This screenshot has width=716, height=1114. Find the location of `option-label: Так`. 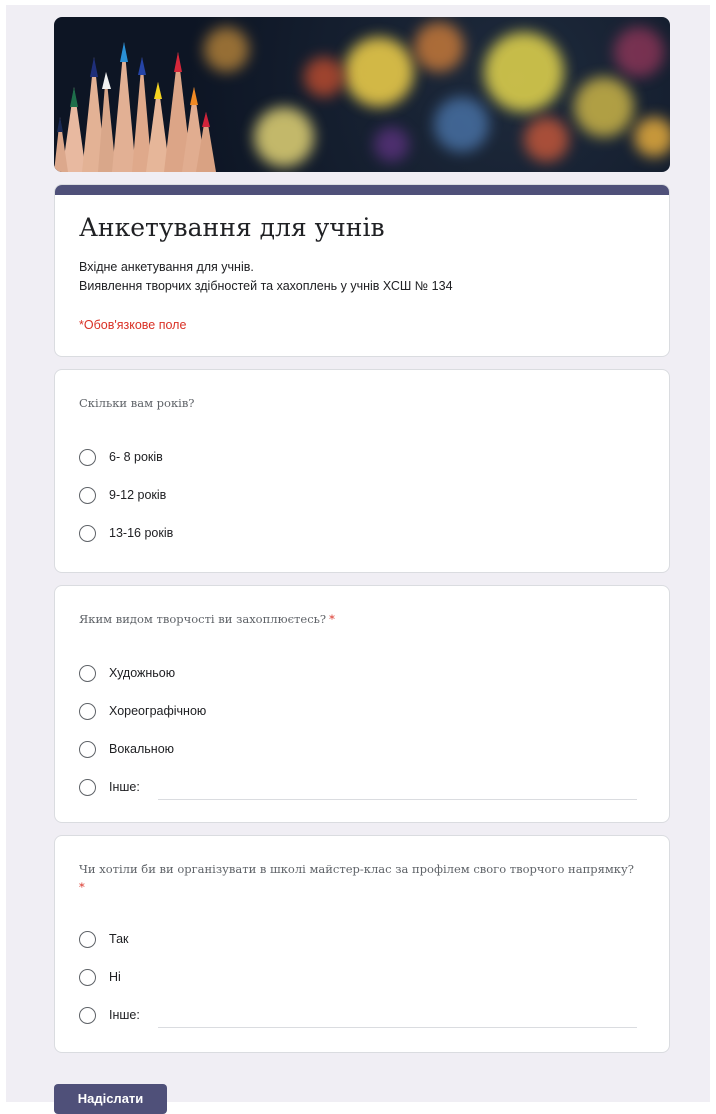

option-label: Так is located at coordinates (119, 939).